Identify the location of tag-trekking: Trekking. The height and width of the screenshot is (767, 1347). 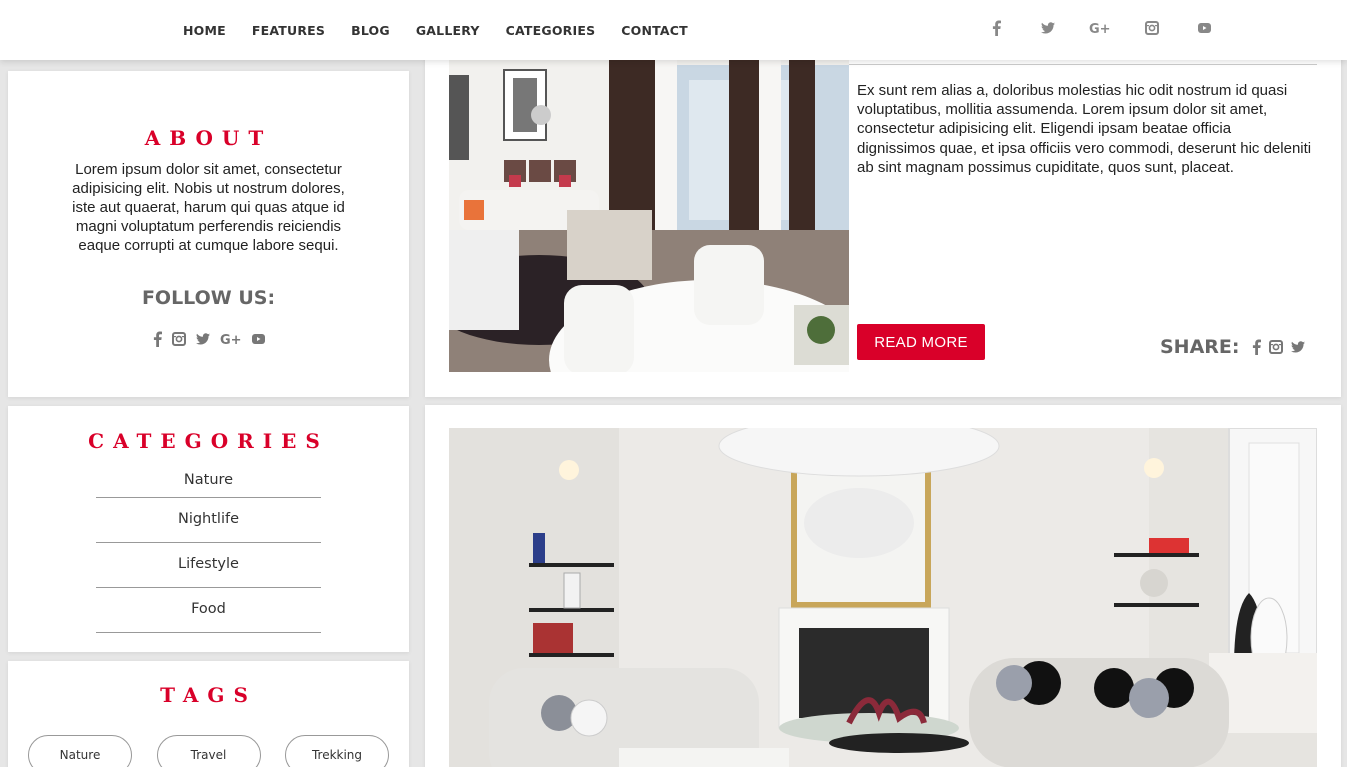
(337, 751).